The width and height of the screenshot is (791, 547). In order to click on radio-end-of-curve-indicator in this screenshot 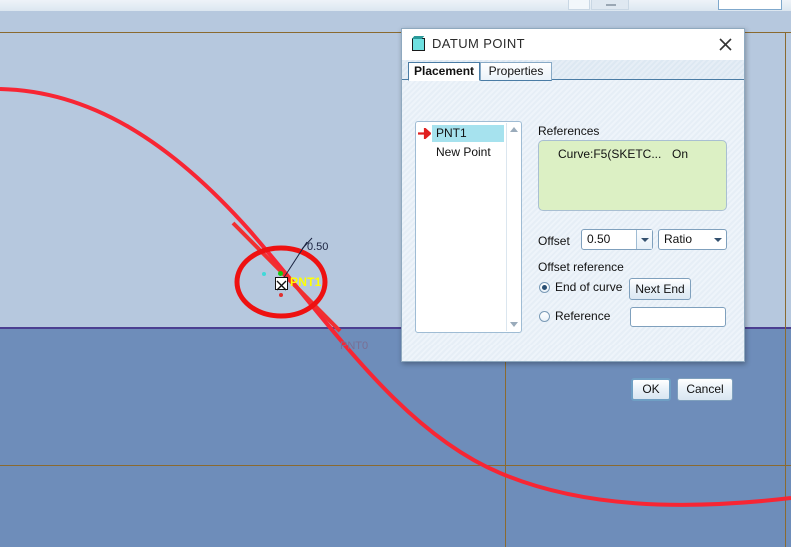, I will do `click(544, 287)`.